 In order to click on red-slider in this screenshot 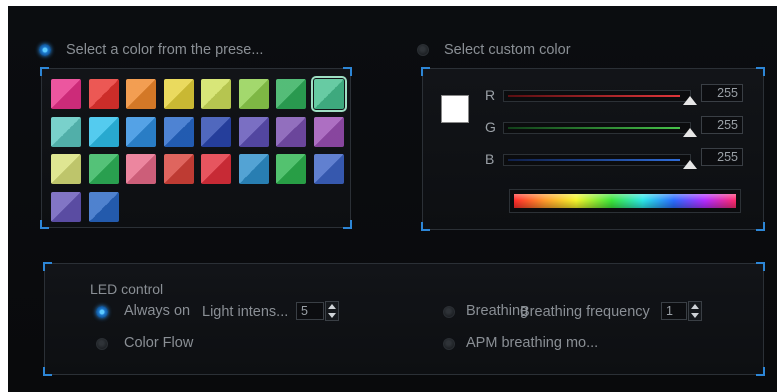, I will do `click(597, 96)`.